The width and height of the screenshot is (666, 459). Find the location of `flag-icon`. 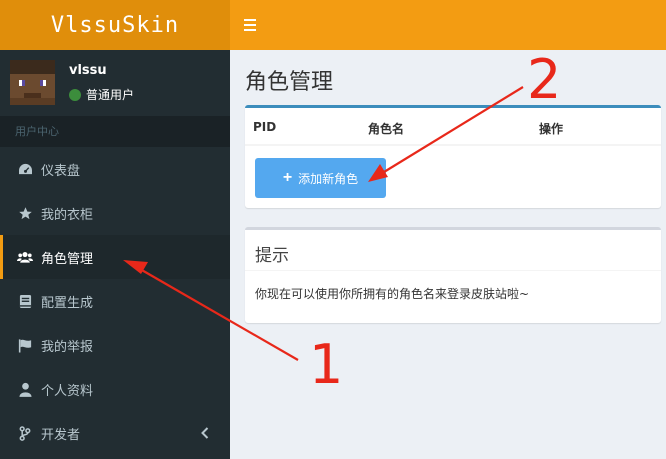

flag-icon is located at coordinates (25, 345).